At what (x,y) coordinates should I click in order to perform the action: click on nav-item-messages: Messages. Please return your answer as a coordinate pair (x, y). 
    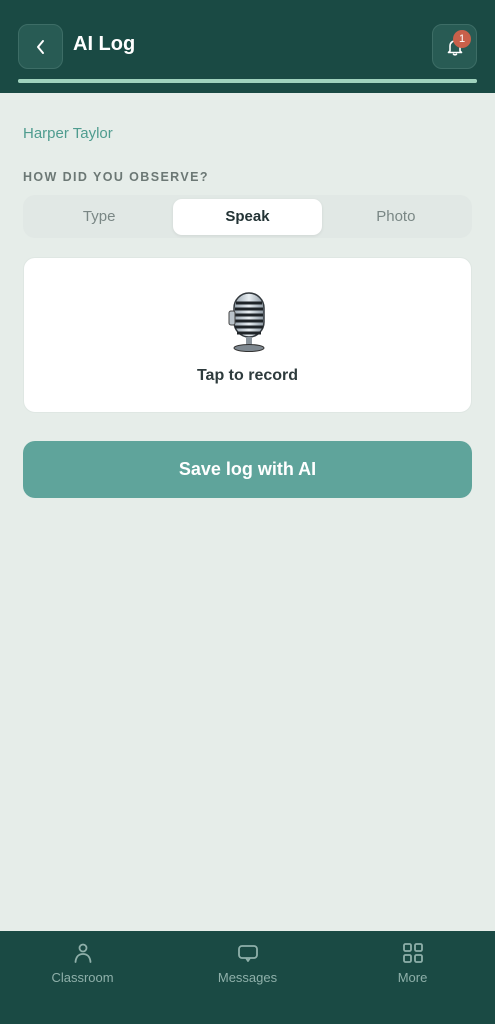
    Looking at the image, I should click on (247, 977).